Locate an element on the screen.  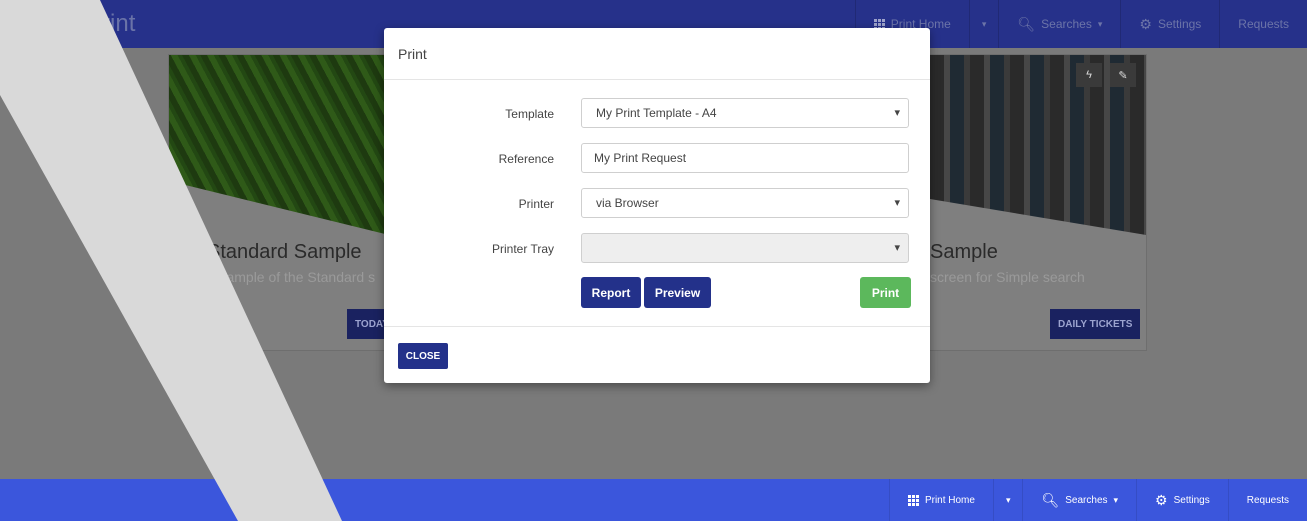
daily-tickets-button: DAILY TICKETS is located at coordinates (1095, 324).